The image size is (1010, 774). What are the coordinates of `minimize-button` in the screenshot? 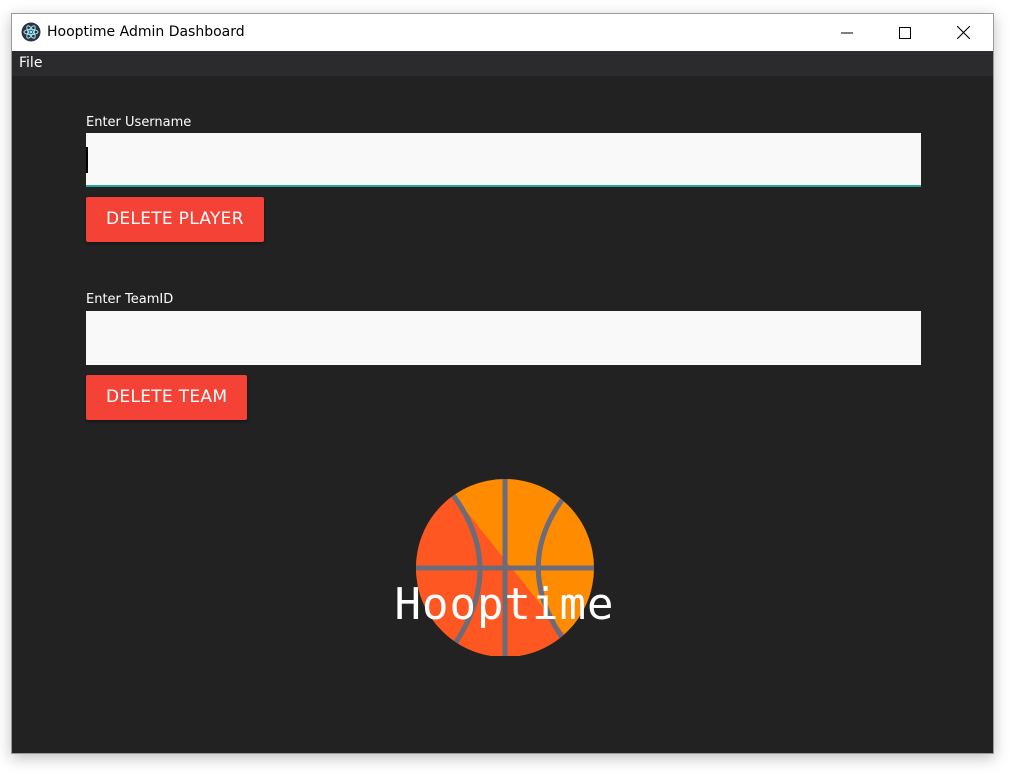 It's located at (847, 32).